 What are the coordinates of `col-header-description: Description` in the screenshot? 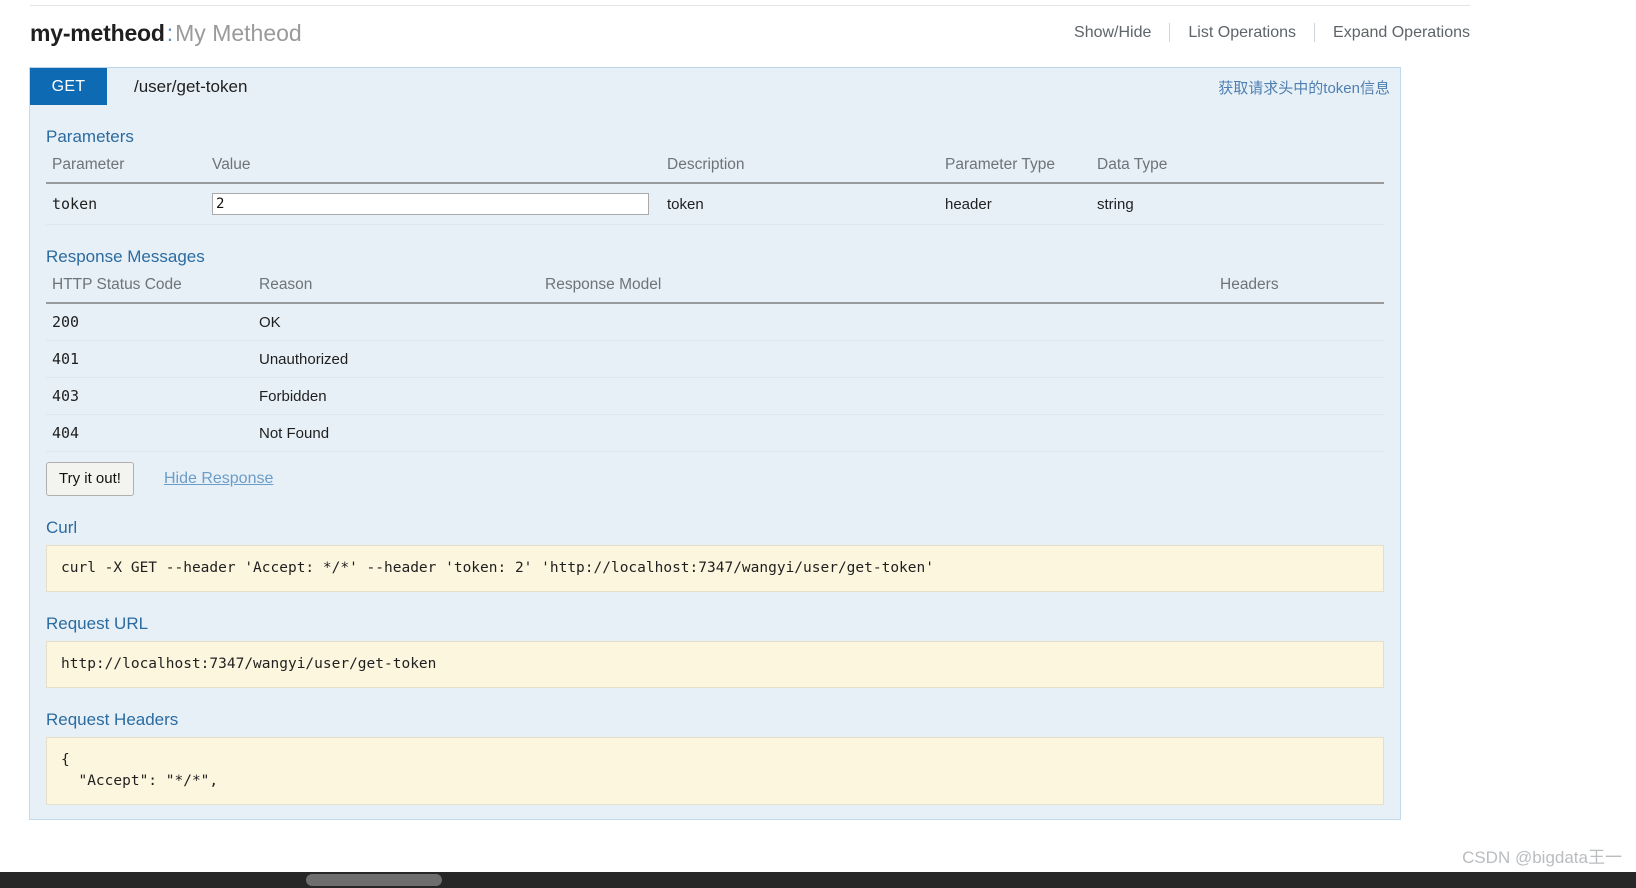 It's located at (800, 169).